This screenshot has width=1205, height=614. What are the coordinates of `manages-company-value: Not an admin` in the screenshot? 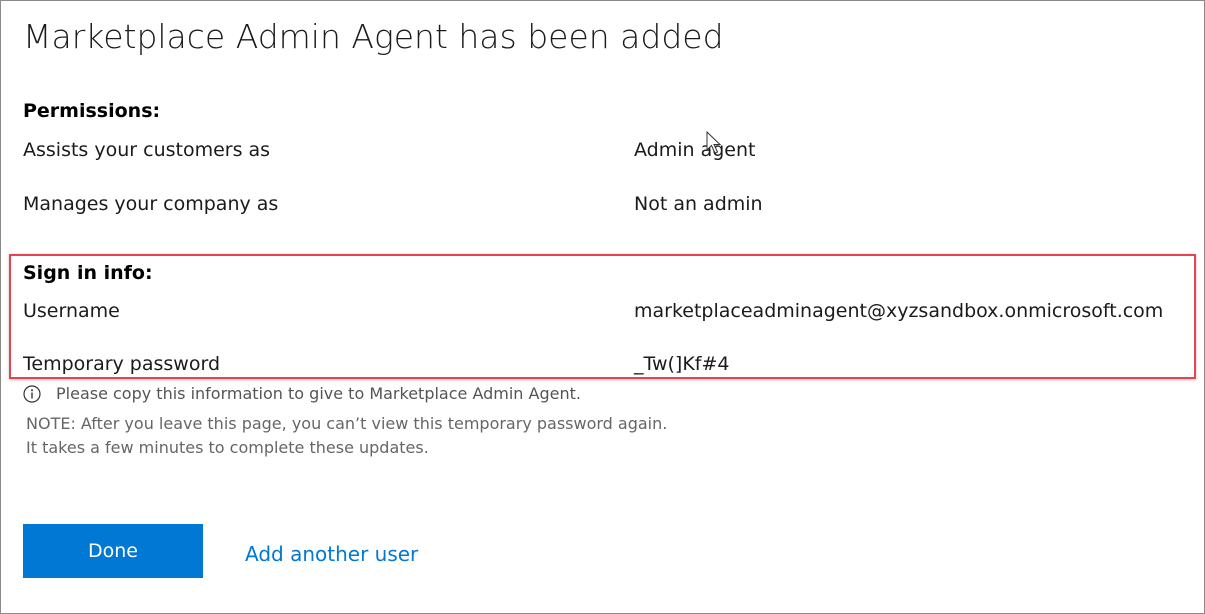 It's located at (698, 204).